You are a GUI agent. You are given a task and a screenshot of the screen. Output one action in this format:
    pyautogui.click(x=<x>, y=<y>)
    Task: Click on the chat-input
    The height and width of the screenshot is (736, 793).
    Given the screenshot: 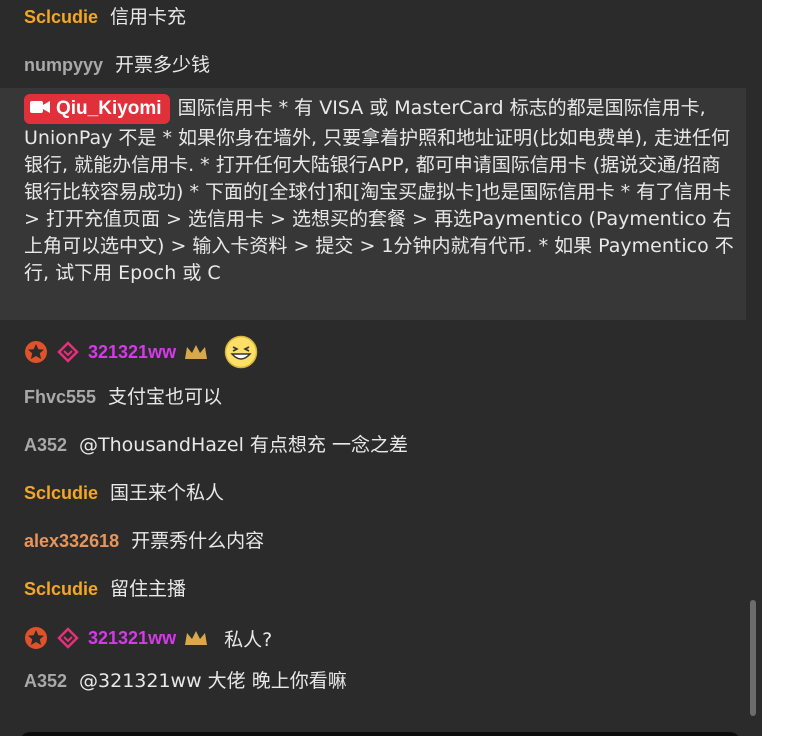 What is the action you would take?
    pyautogui.click(x=380, y=734)
    